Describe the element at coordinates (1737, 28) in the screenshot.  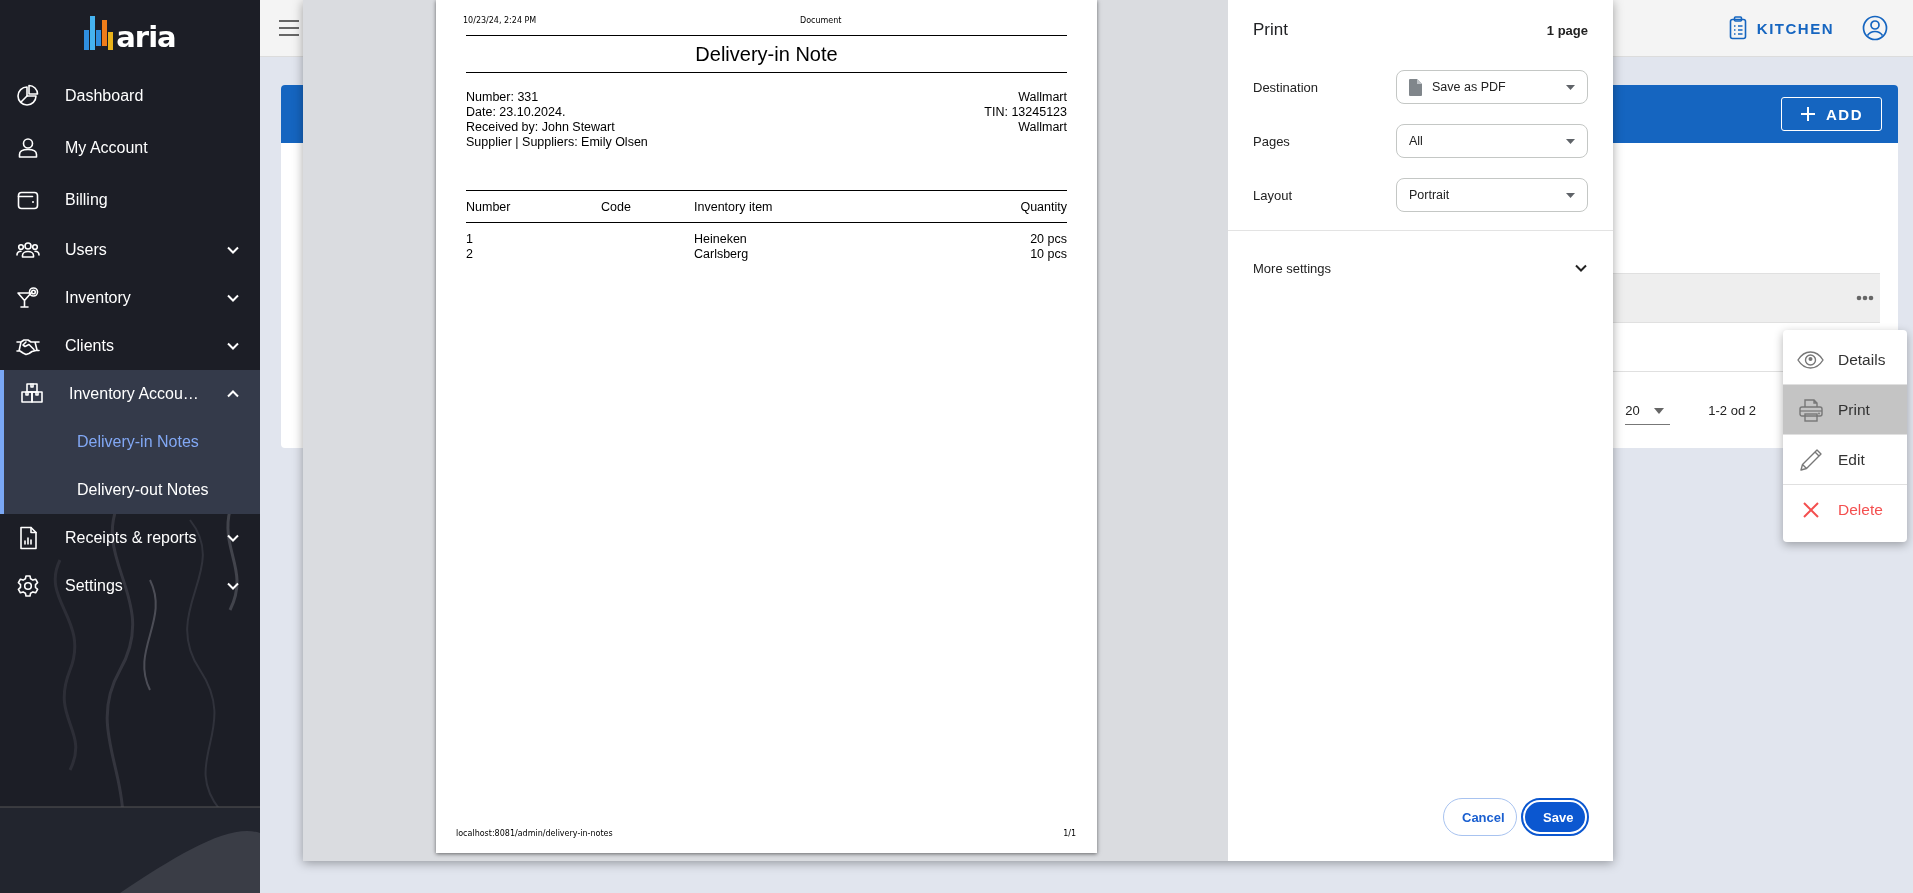
I see `clipboard-icon` at that location.